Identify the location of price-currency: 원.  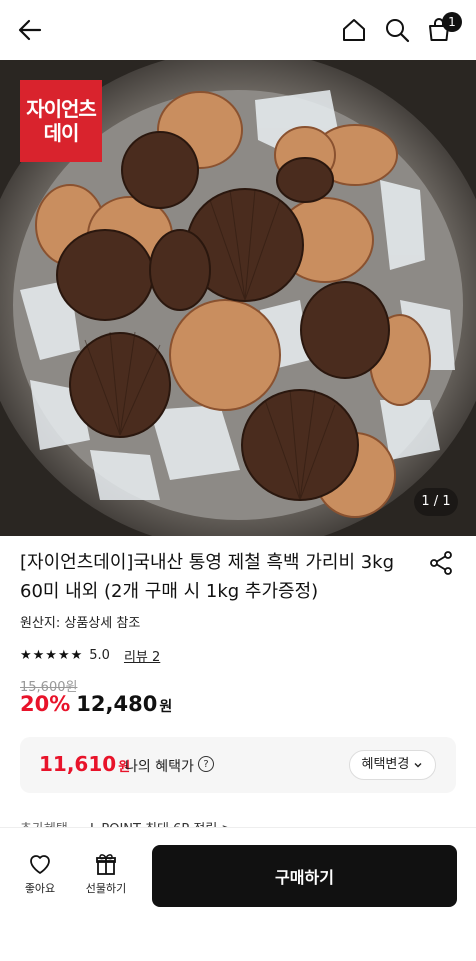
(166, 707).